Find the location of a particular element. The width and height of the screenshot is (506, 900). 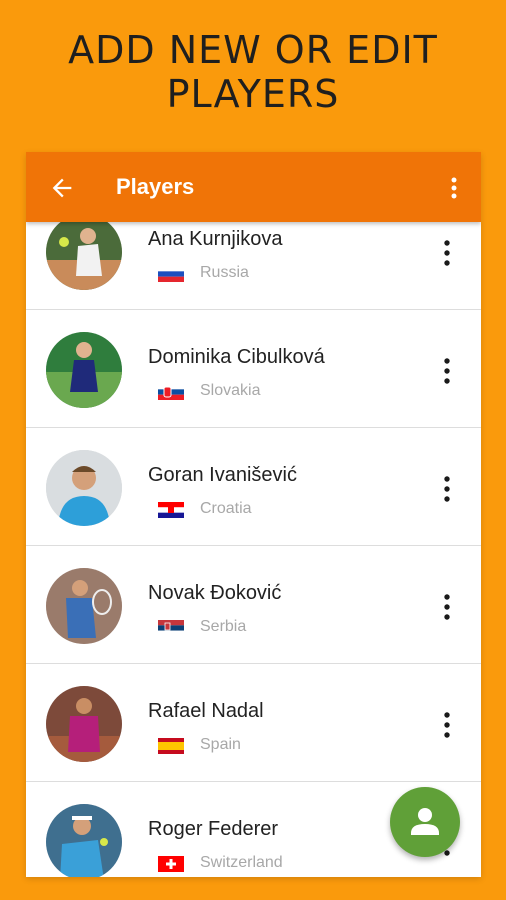

overflow-menu-button is located at coordinates (454, 188).